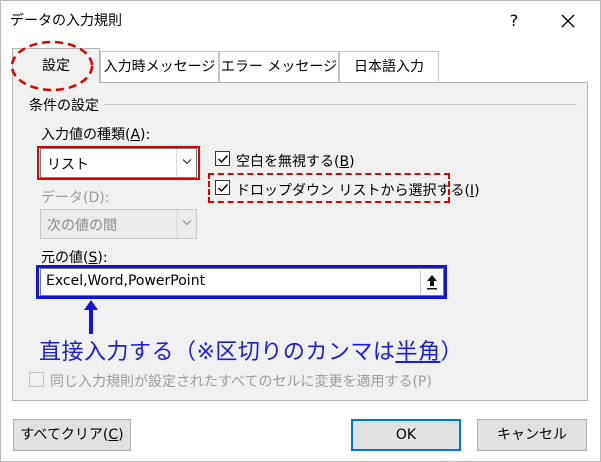  What do you see at coordinates (279, 66) in the screenshot?
I see `tab-error-message: エラー メッセージ` at bounding box center [279, 66].